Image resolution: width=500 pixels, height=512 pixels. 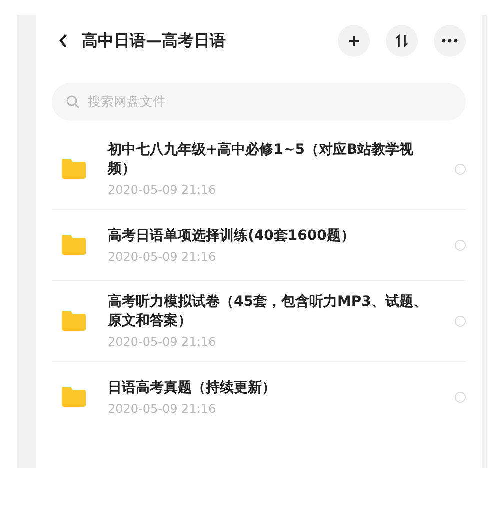 I want to click on more-icon, so click(x=450, y=41).